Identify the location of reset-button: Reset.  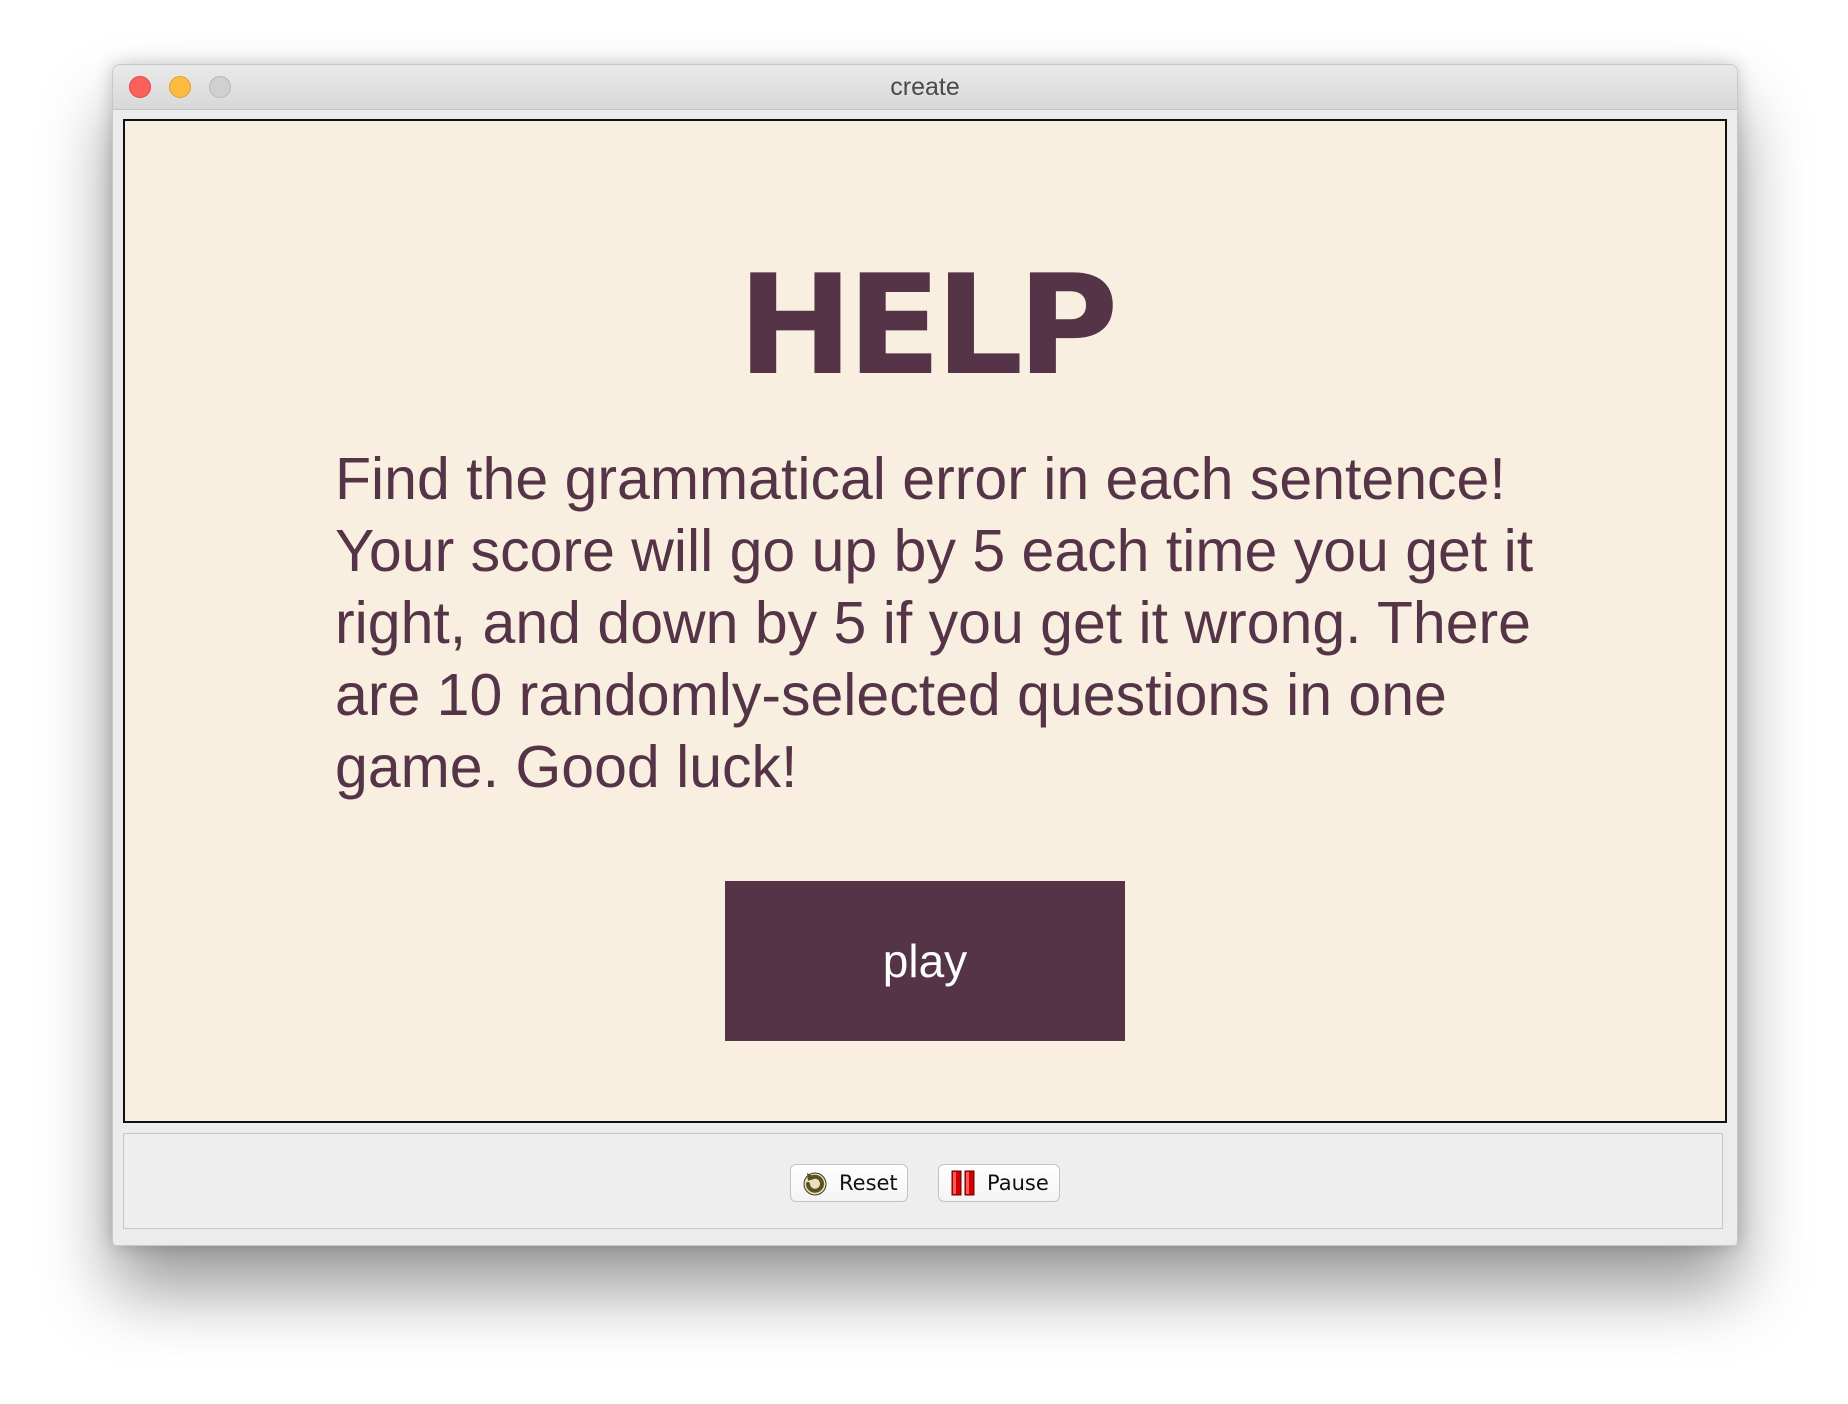
(849, 1183).